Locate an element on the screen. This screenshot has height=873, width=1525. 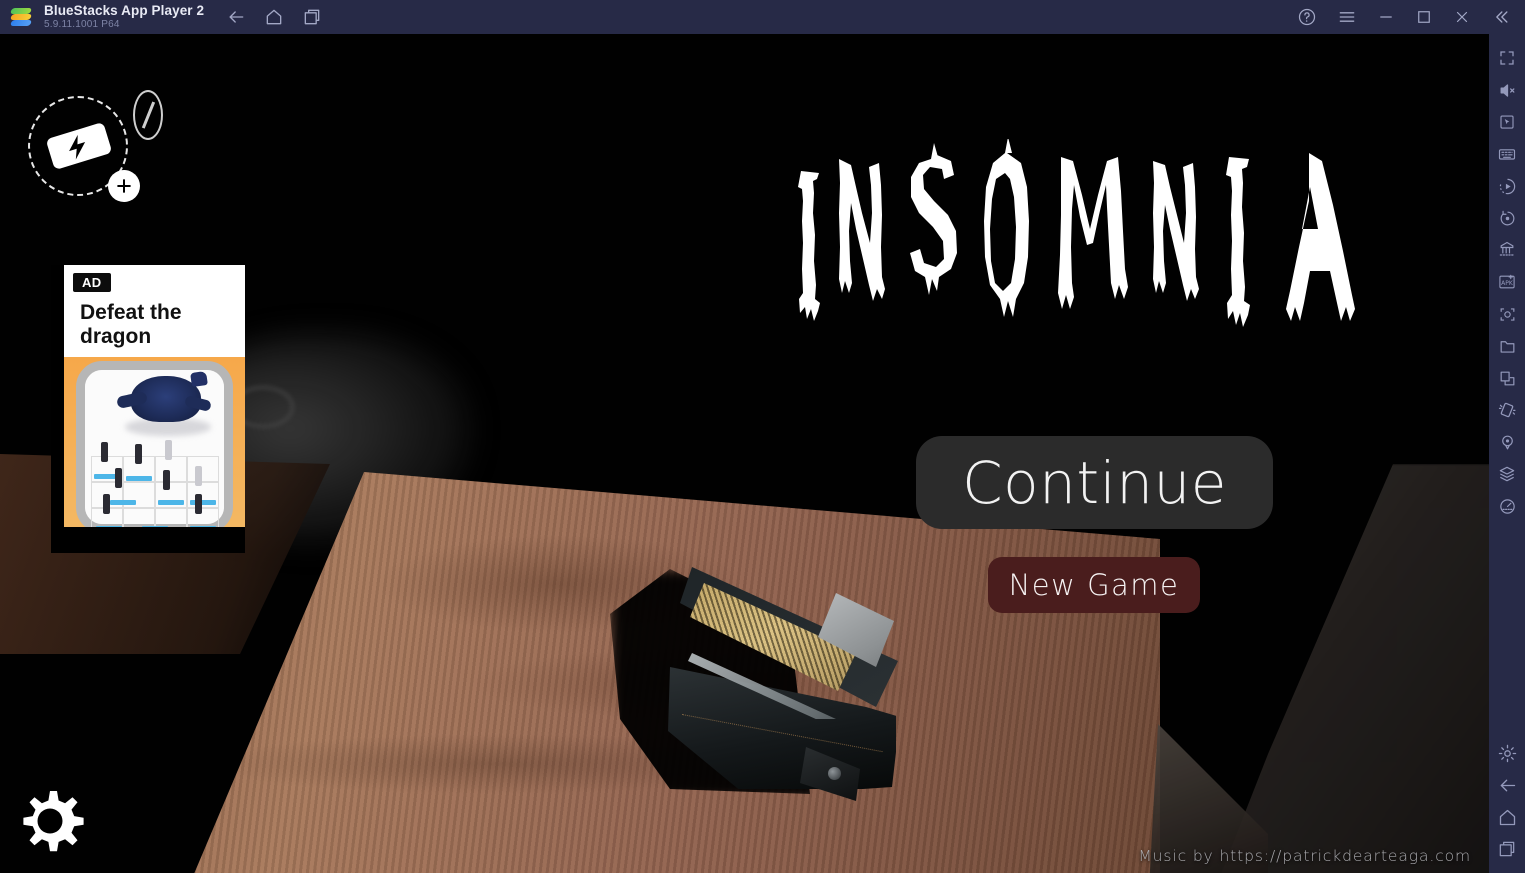
sidebar-item-rotate is located at coordinates (1507, 218).